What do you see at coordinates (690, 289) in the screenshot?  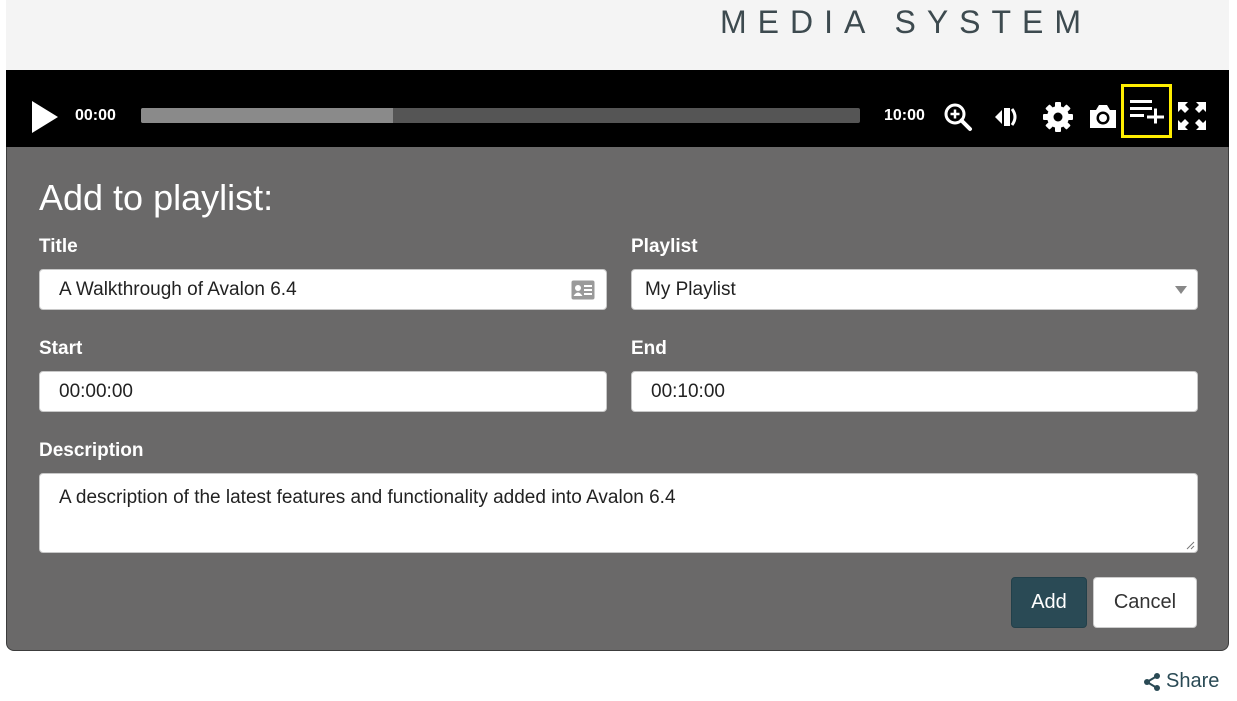 I see `playlist-selected-value: My Playlist` at bounding box center [690, 289].